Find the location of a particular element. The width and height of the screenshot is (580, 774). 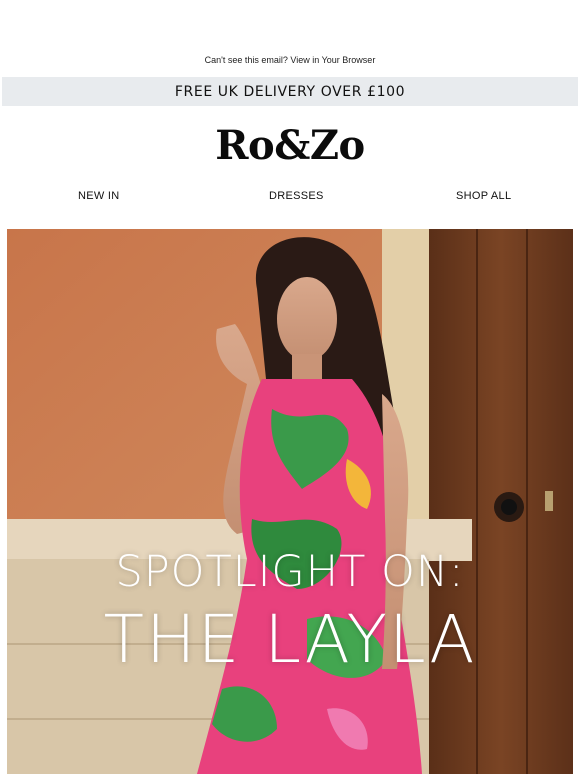

hero-title-line-1: SPOTLIGHT ON: is located at coordinates (290, 572).